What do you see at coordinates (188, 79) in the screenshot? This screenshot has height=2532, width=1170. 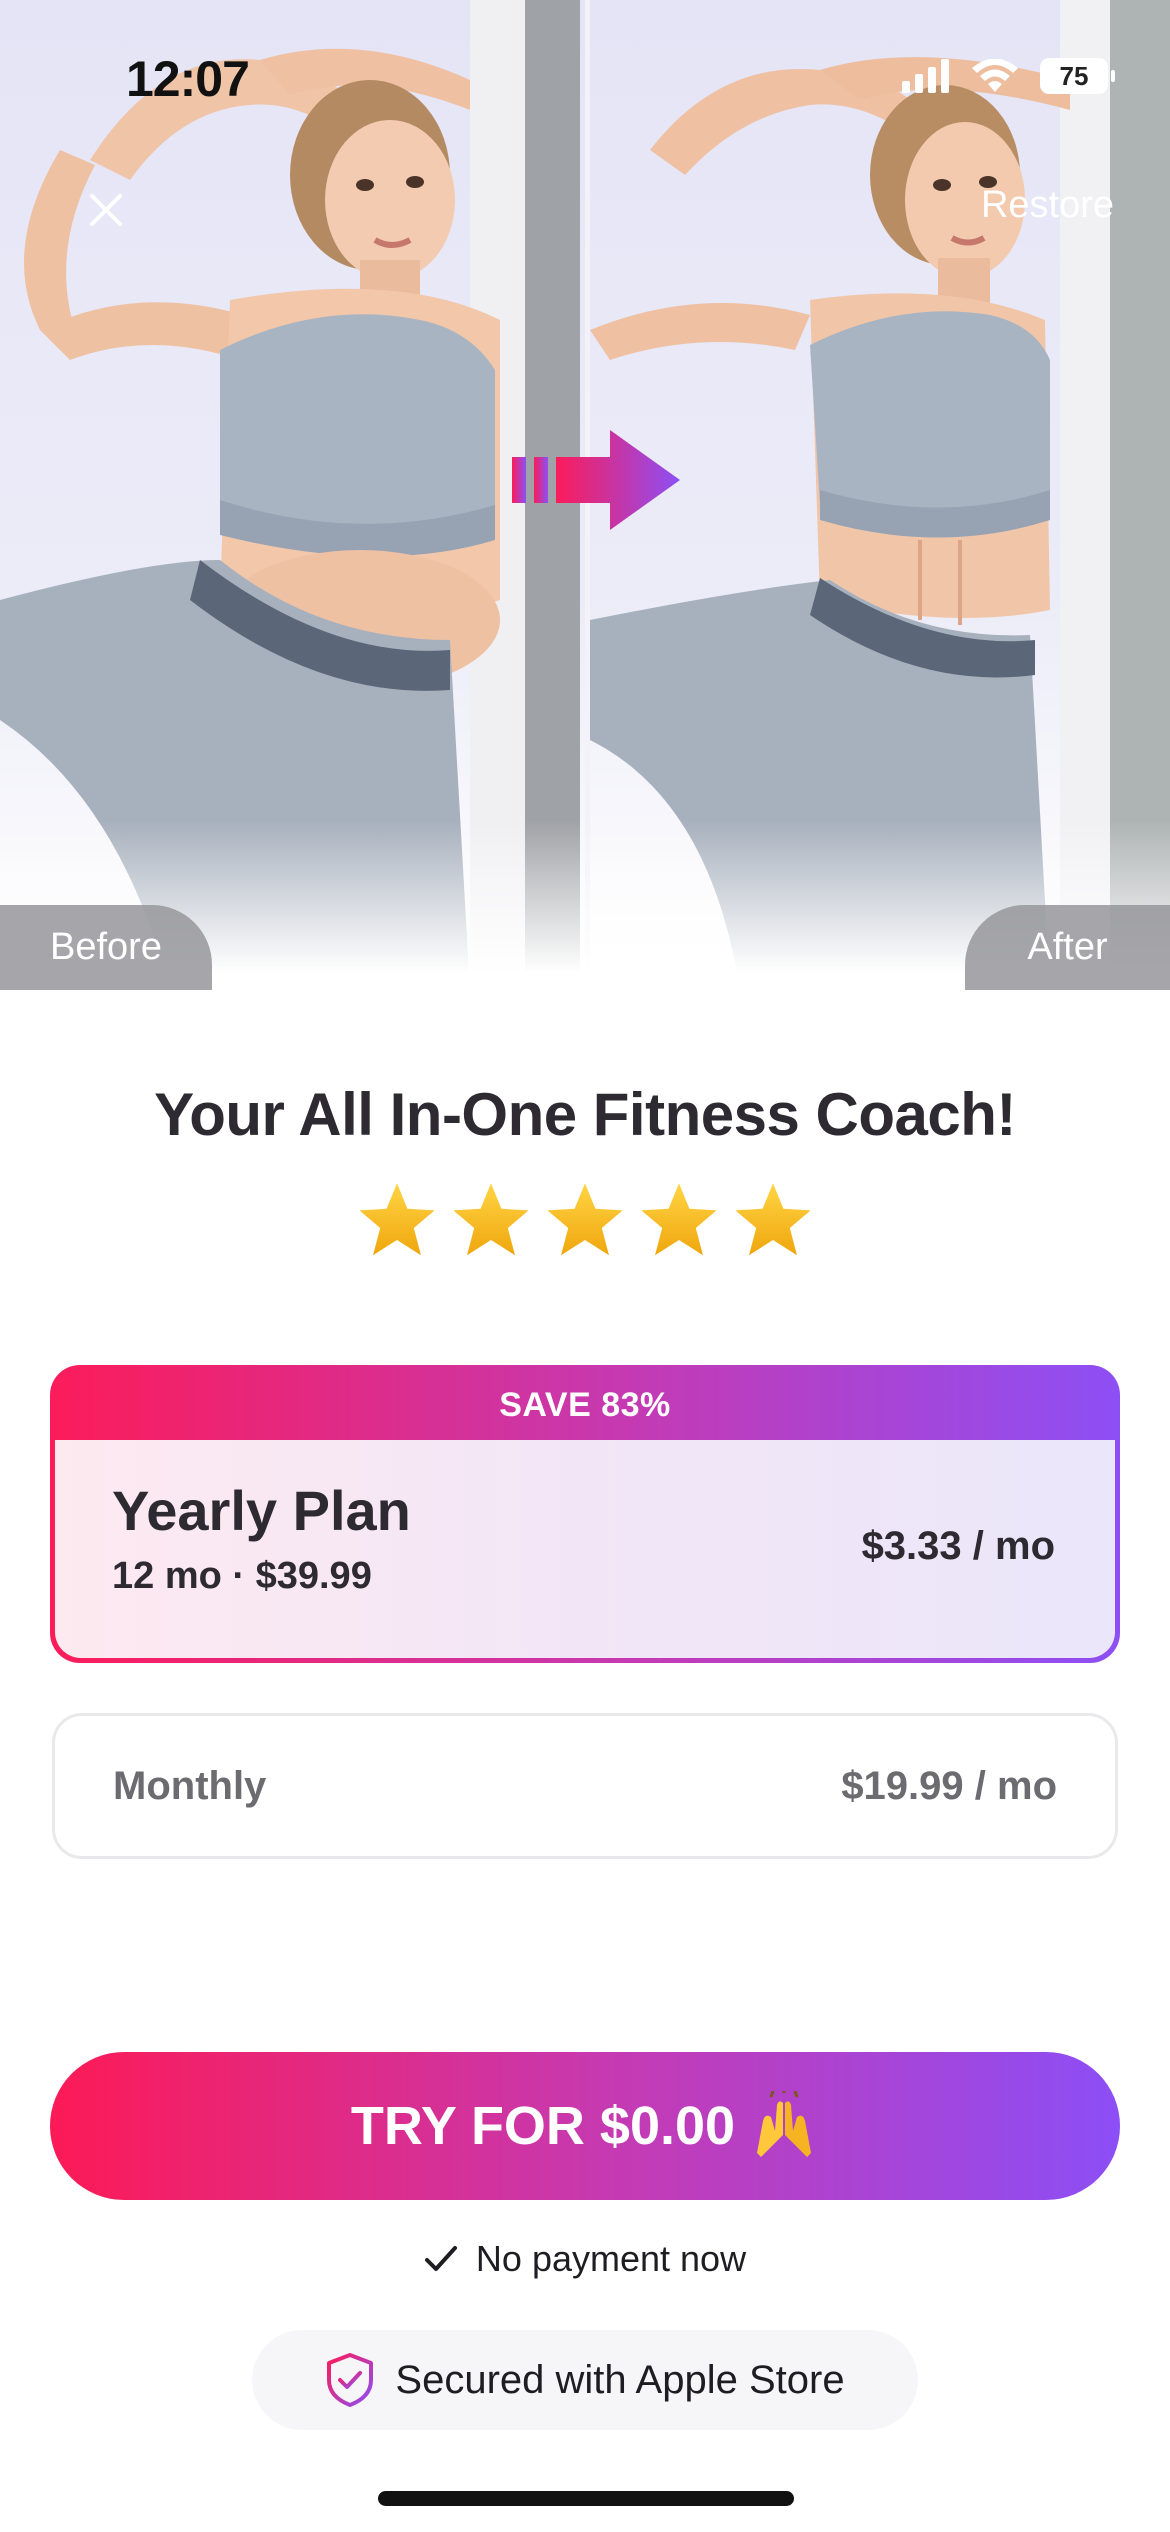 I see `status-time: 12:07` at bounding box center [188, 79].